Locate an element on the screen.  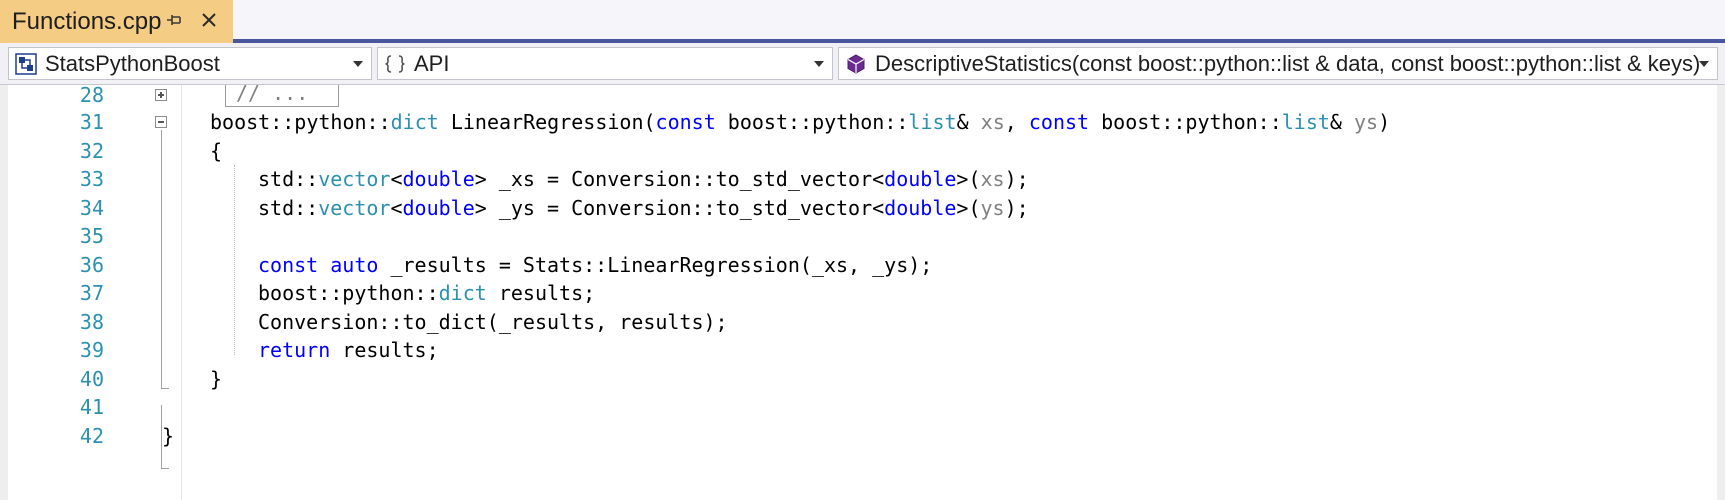
code-text: } is located at coordinates (168, 436).